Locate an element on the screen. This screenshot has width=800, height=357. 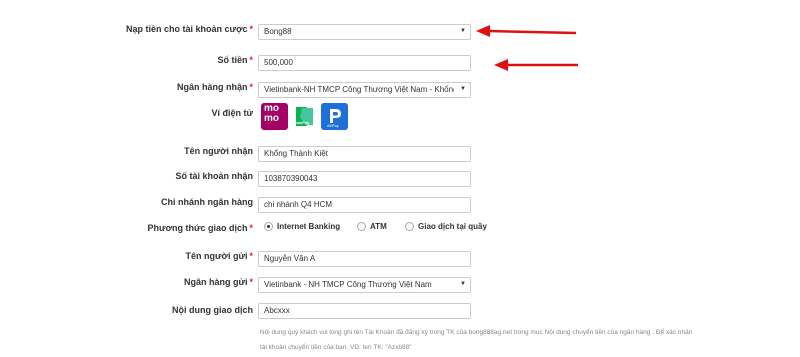
method-internet-banking-radio: Internet Banking is located at coordinates (302, 226).